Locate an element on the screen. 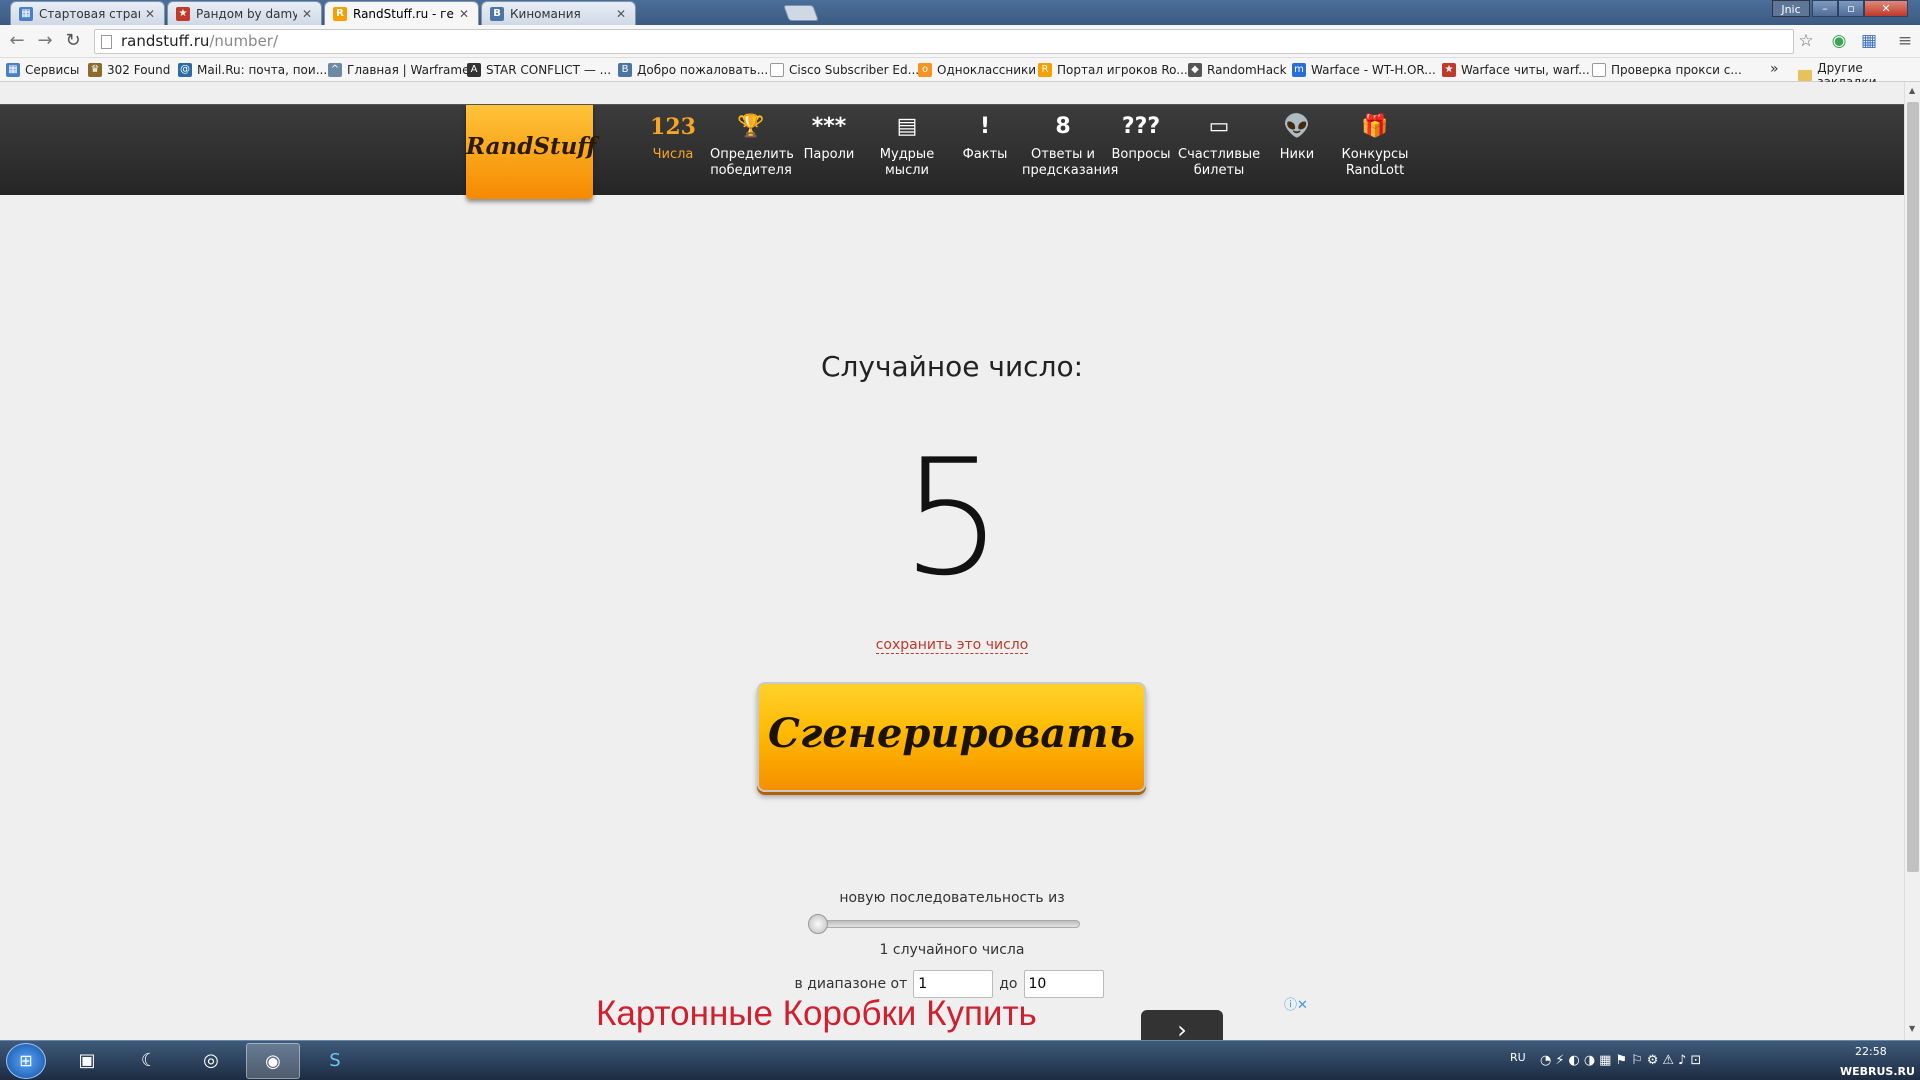  m-icon: m is located at coordinates (1299, 70).